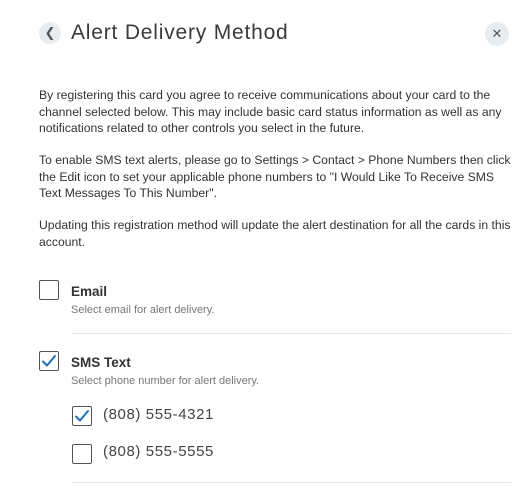 The width and height of the screenshot is (528, 486). I want to click on phone-number-label: (808) 555-5555, so click(158, 451).